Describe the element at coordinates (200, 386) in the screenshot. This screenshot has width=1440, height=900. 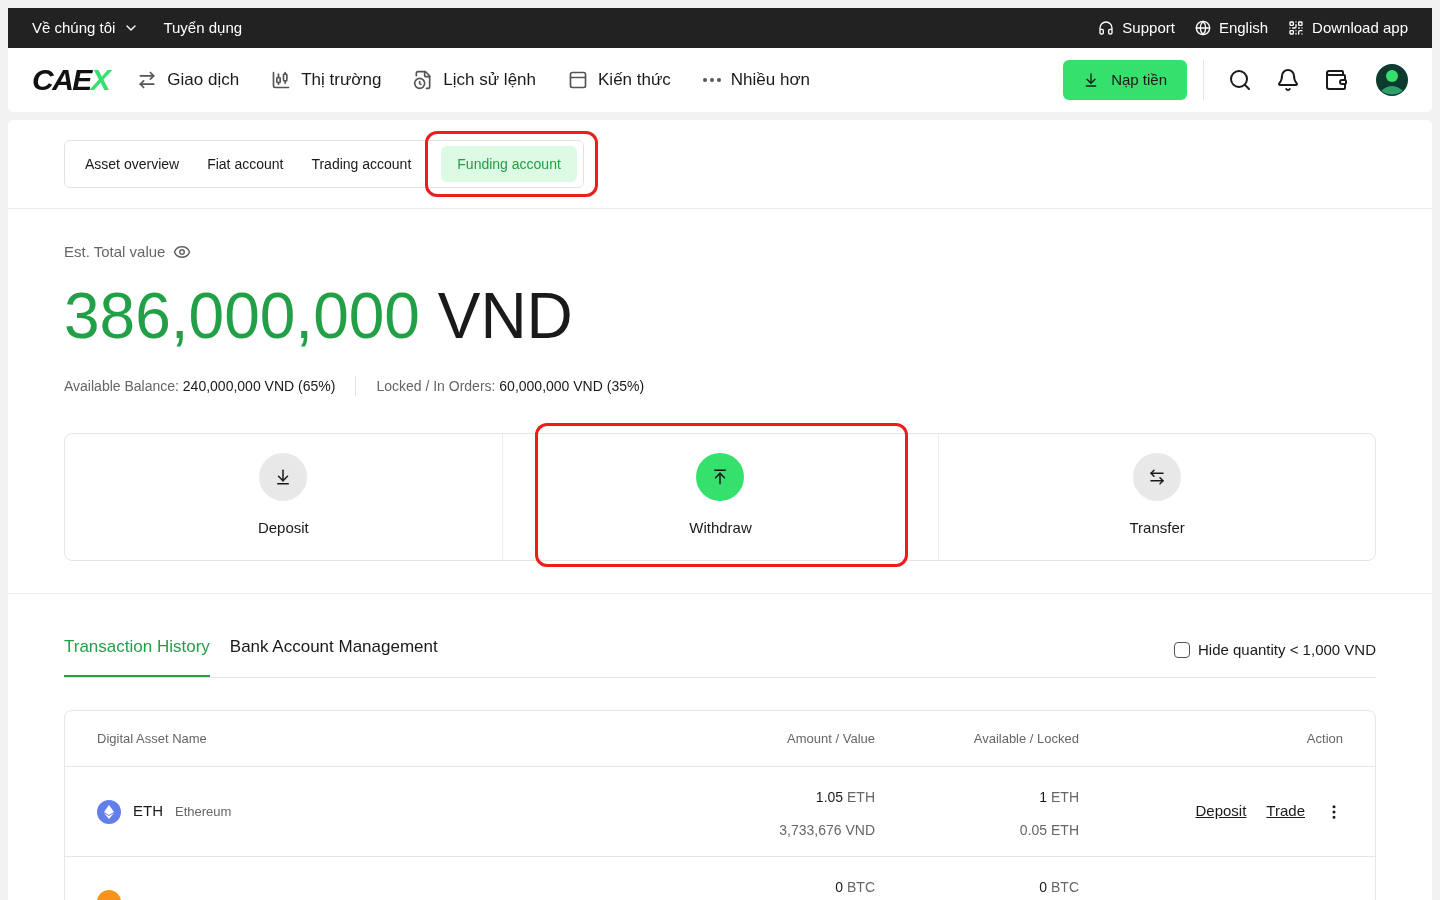
I see `balance-text: Available Balance: 240,000,000 VND (65%)` at that location.